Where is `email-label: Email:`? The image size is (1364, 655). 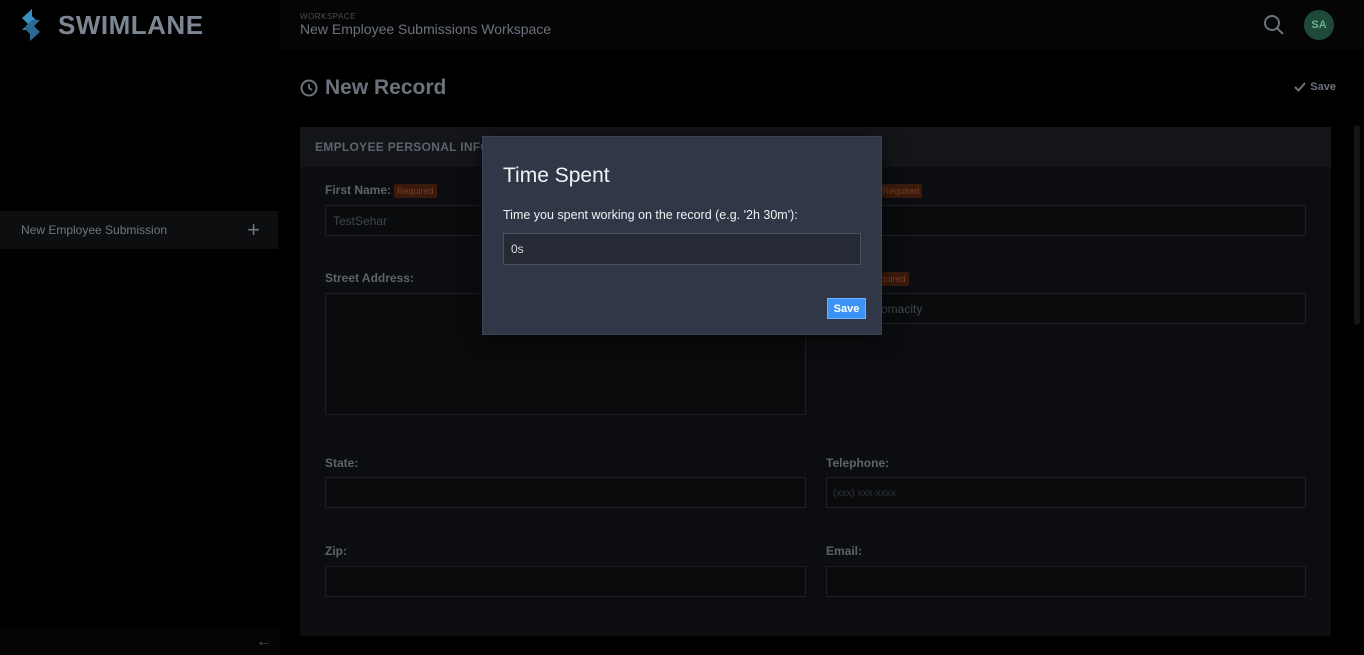
email-label: Email: is located at coordinates (844, 551).